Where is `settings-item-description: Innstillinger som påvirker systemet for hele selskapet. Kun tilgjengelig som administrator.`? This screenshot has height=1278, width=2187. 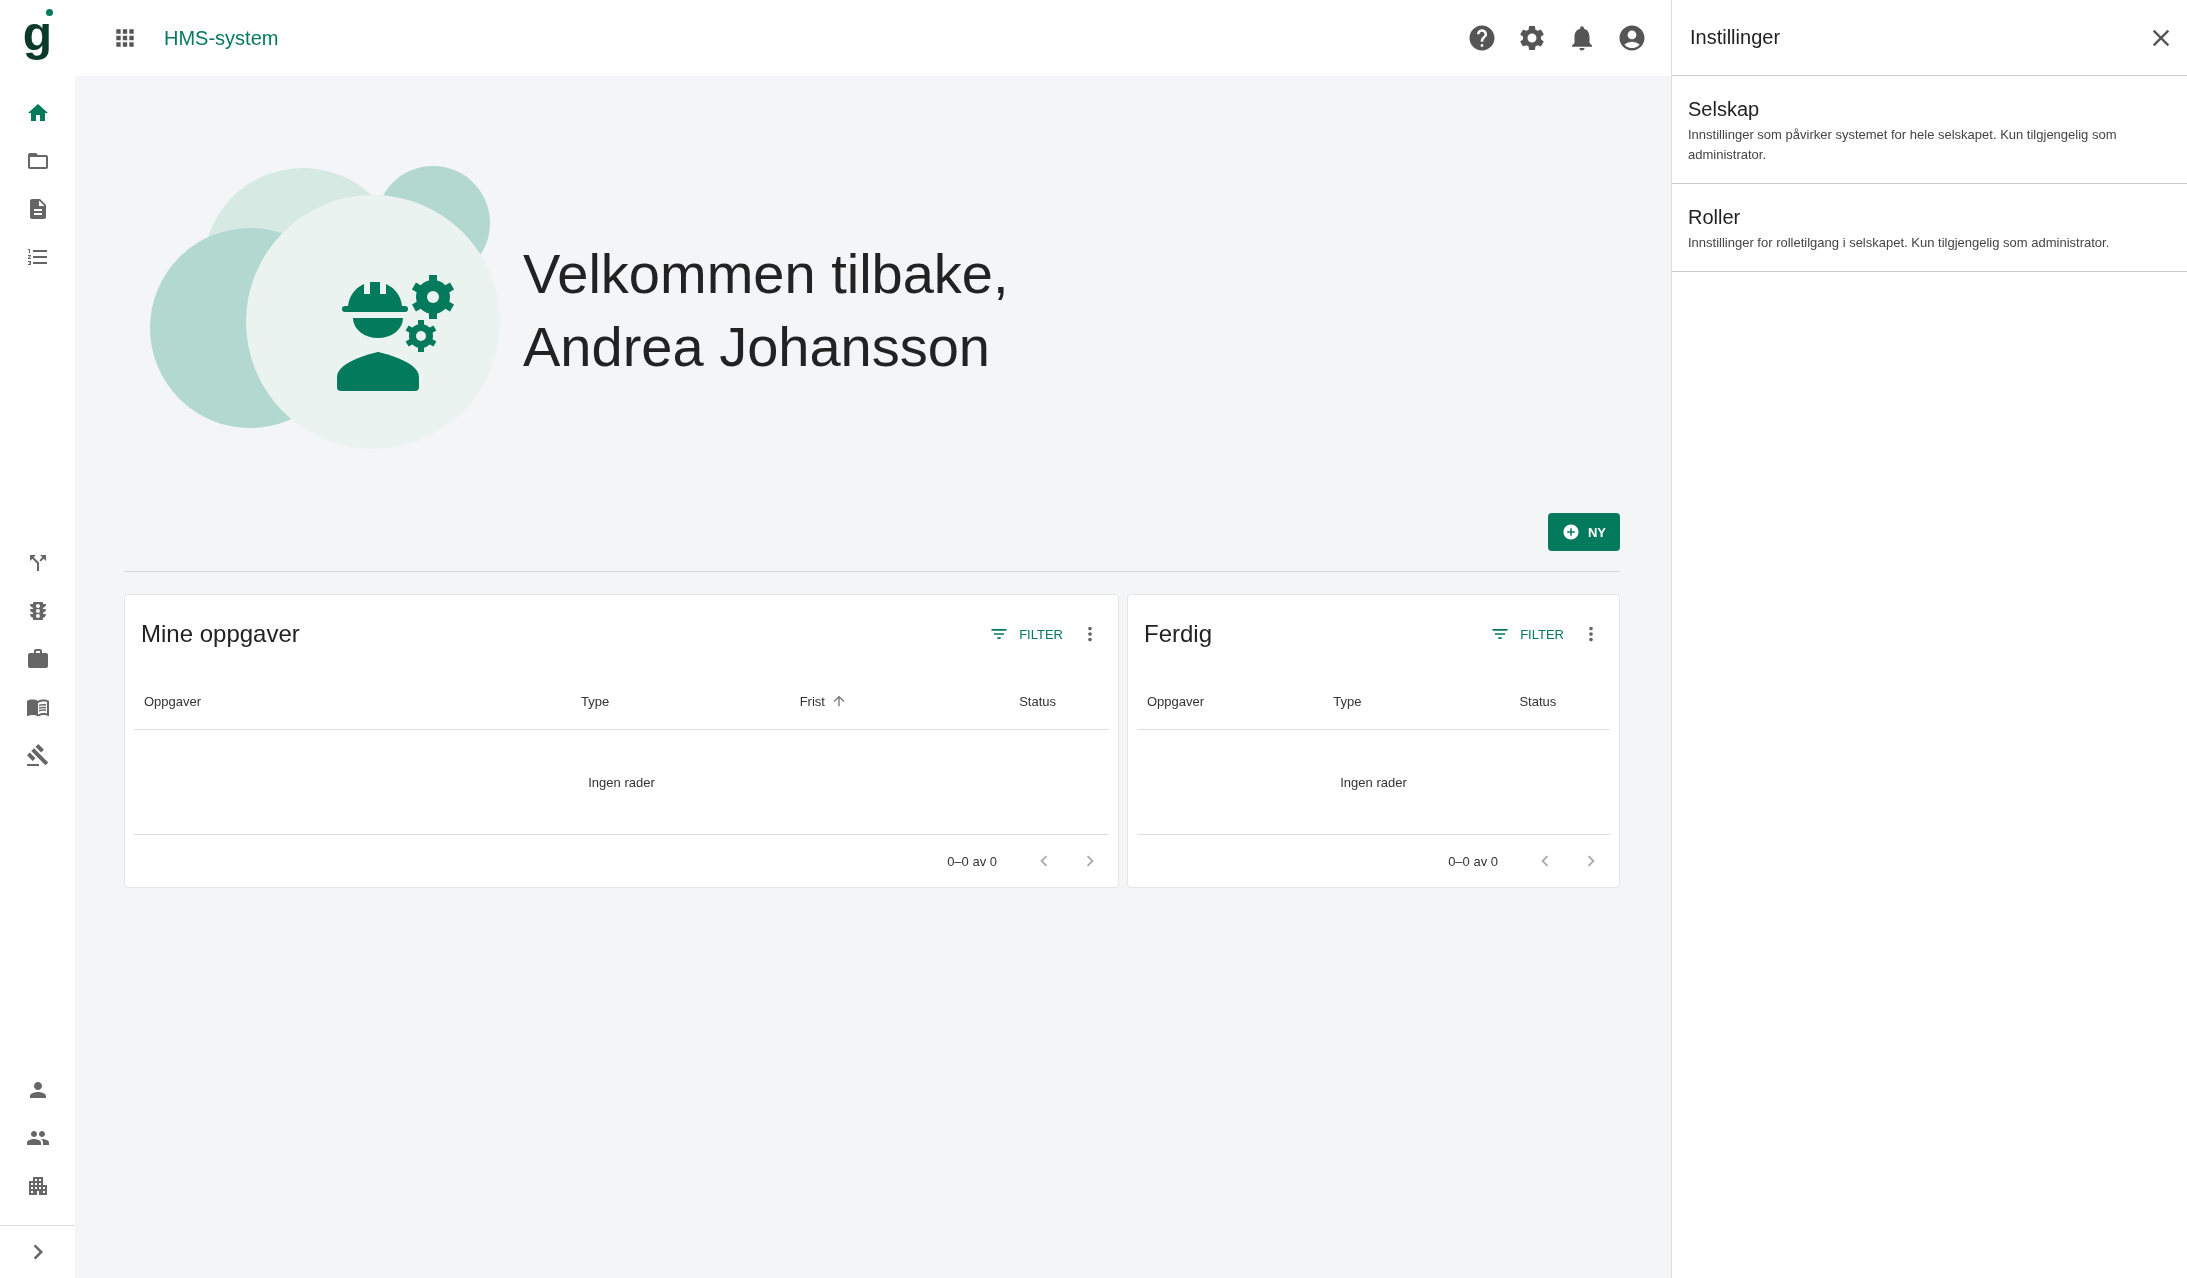
settings-item-description: Innstillinger som påvirker systemet for hele selskapet. Kun tilgjengelig som administrator. is located at coordinates (1903, 145).